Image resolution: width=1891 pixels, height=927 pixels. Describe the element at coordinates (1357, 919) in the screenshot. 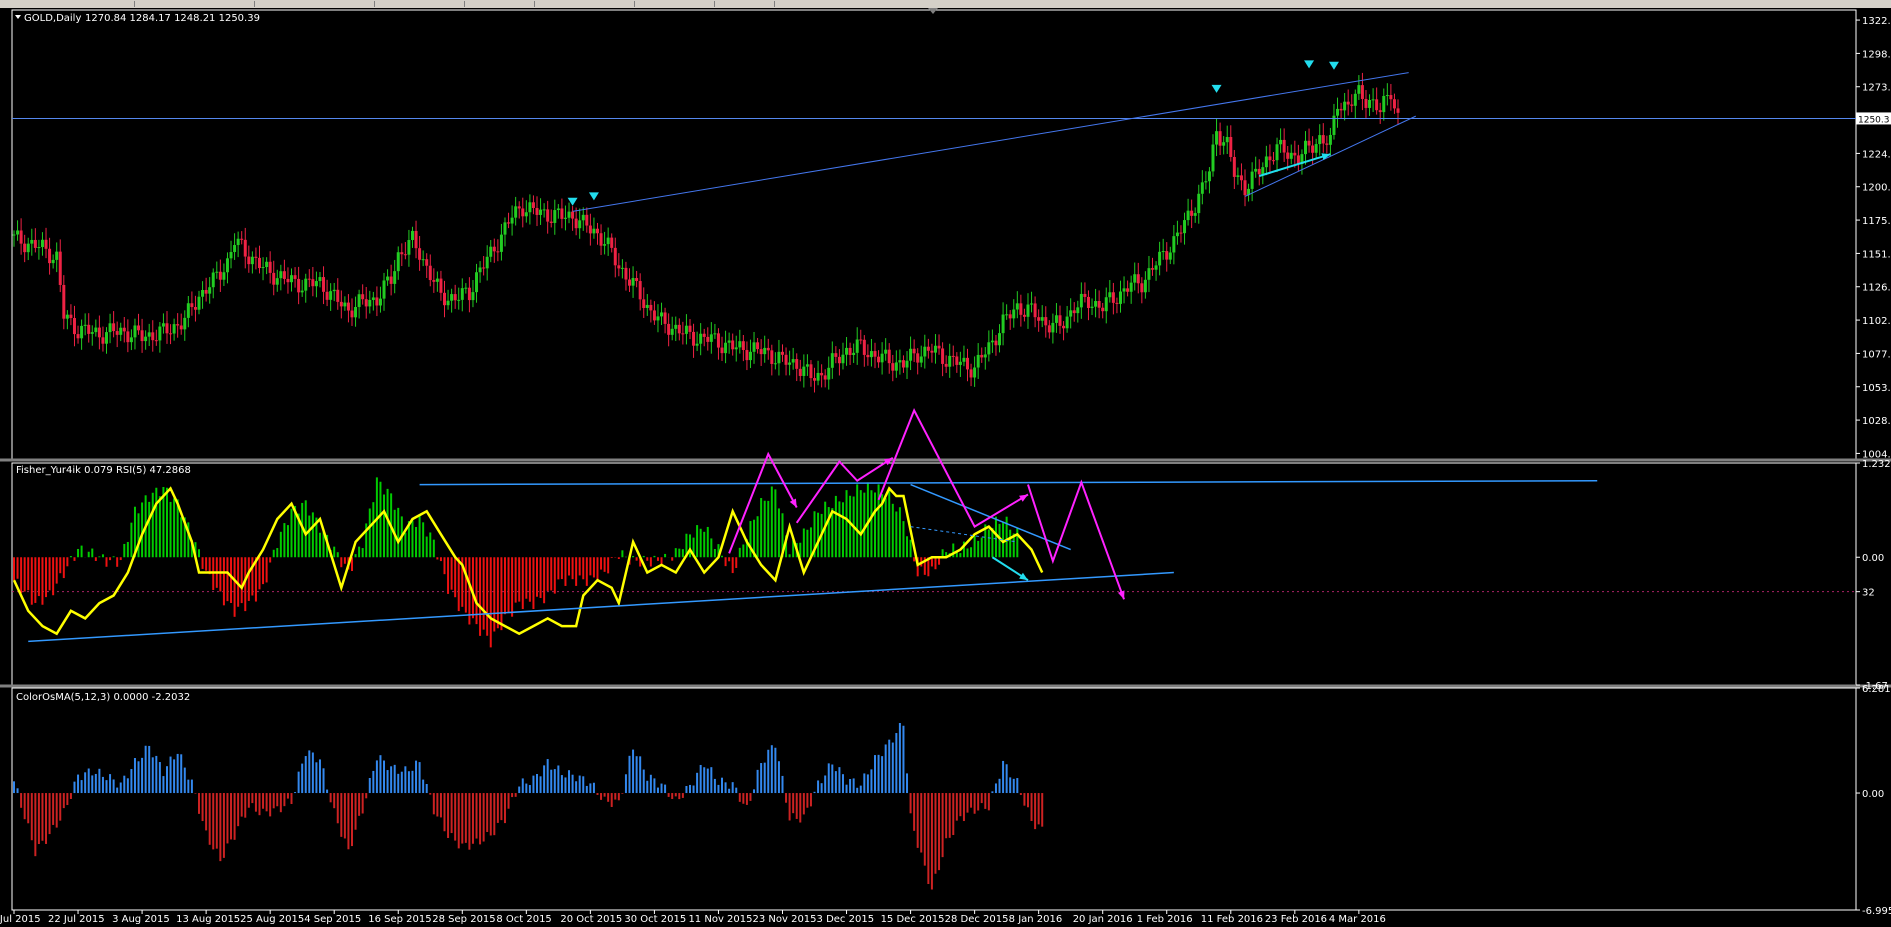

I see `x-axis-label: 4 Mar 2016` at that location.